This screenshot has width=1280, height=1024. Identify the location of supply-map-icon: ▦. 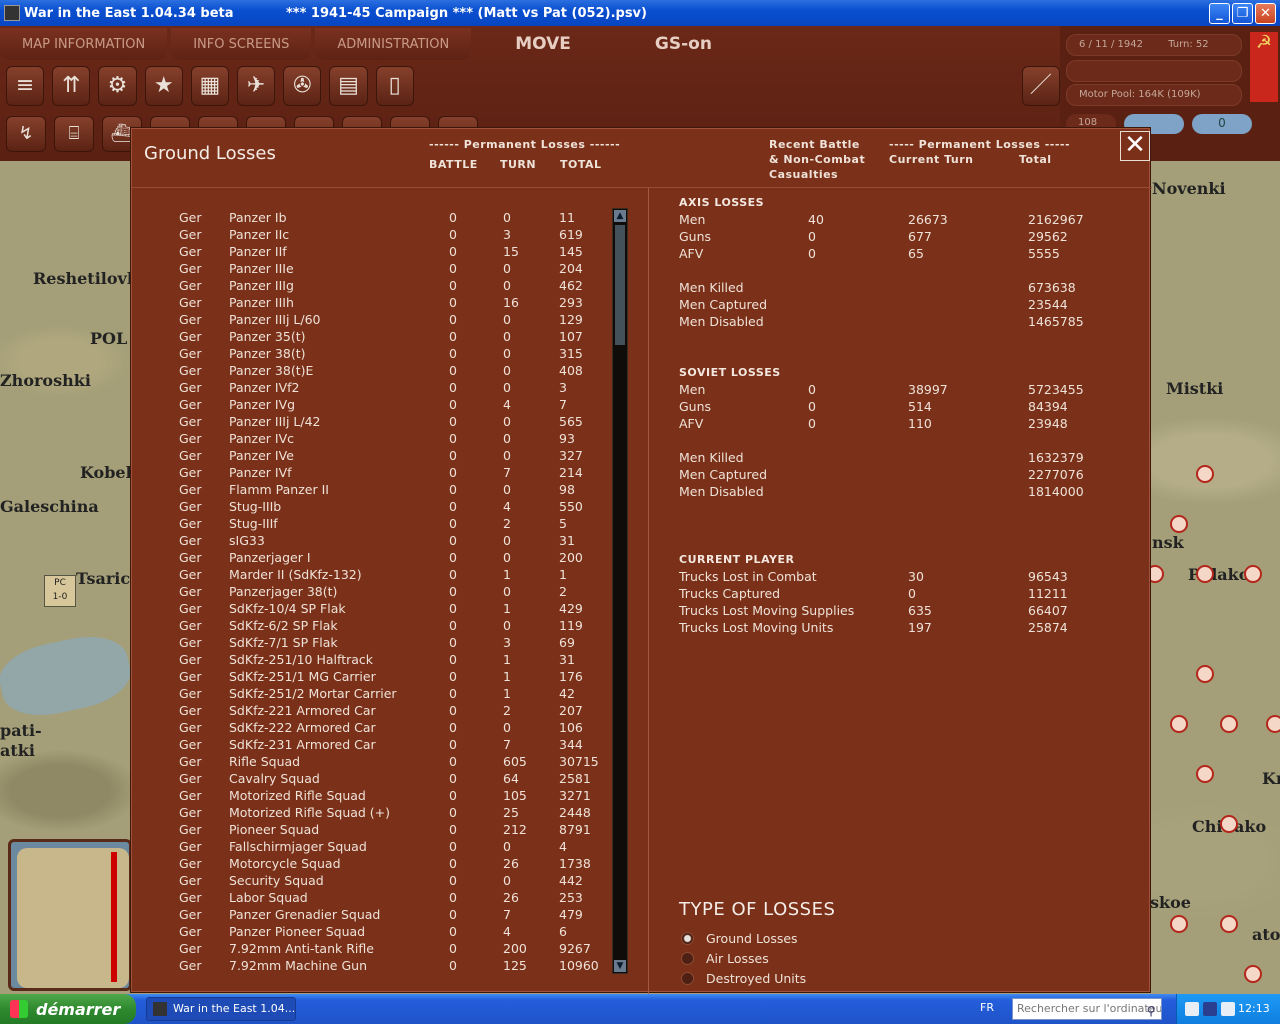
(210, 86).